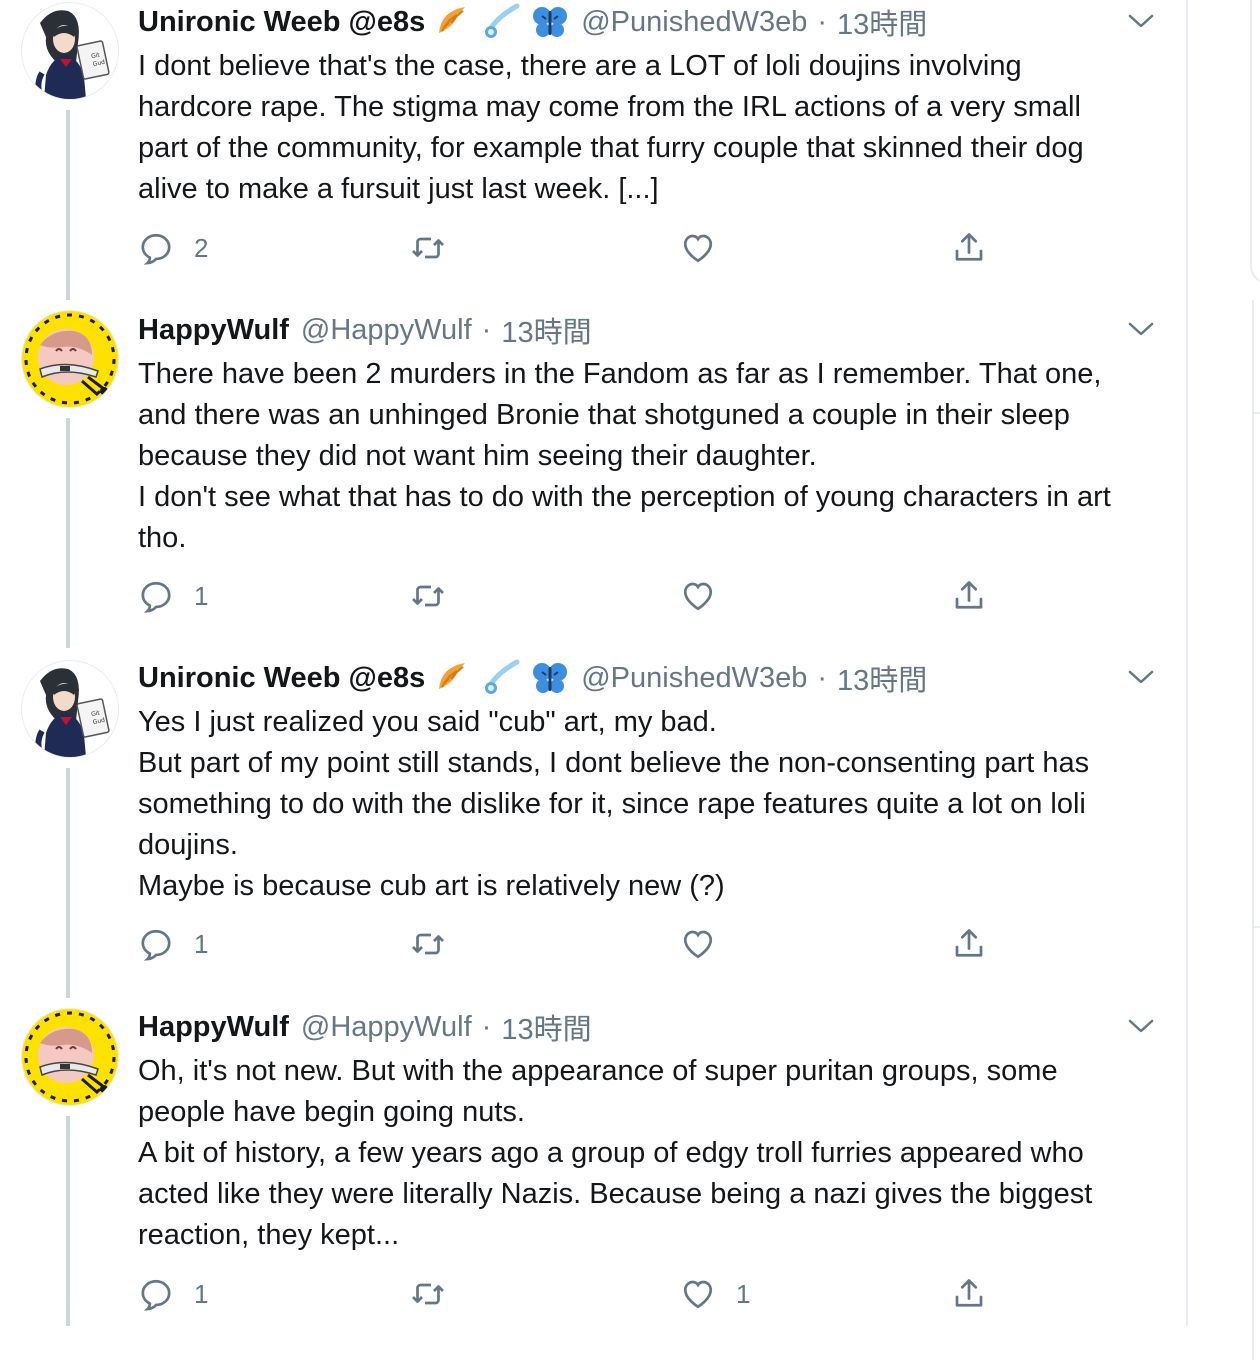  Describe the element at coordinates (743, 1293) in the screenshot. I see `like-count: 1` at that location.